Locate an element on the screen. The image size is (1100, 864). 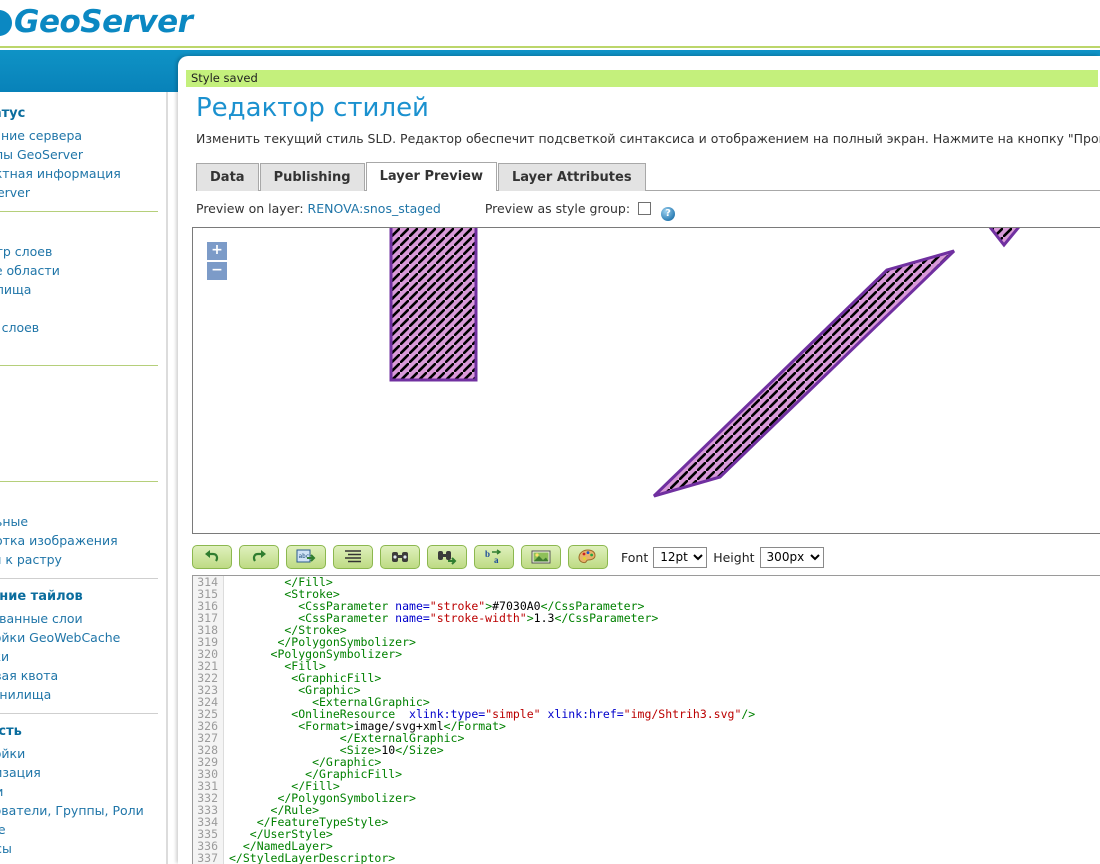
tab-data: Data is located at coordinates (227, 177).